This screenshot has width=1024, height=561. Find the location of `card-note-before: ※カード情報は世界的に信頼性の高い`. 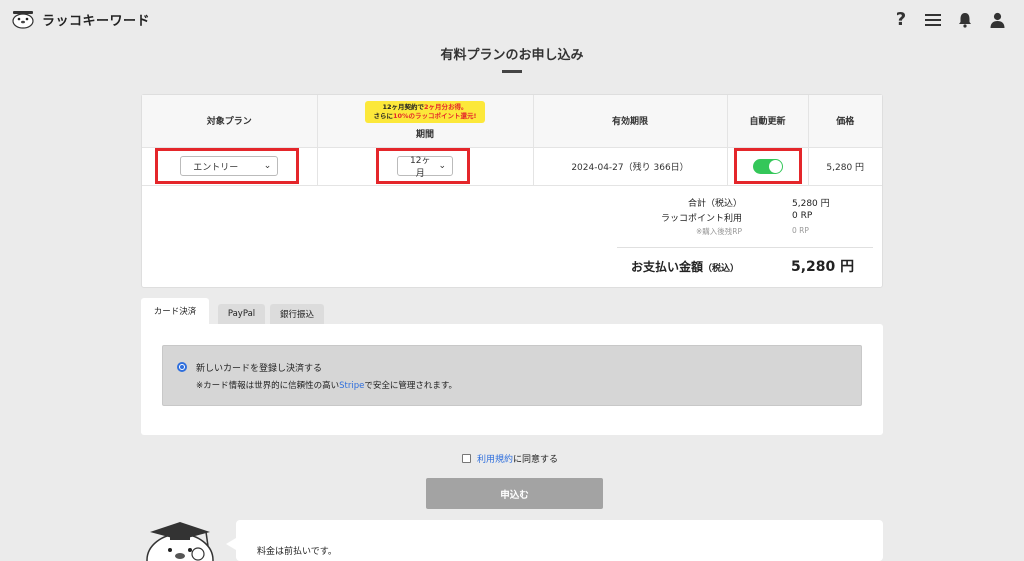

card-note-before: ※カード情報は世界的に信頼性の高い is located at coordinates (268, 386).